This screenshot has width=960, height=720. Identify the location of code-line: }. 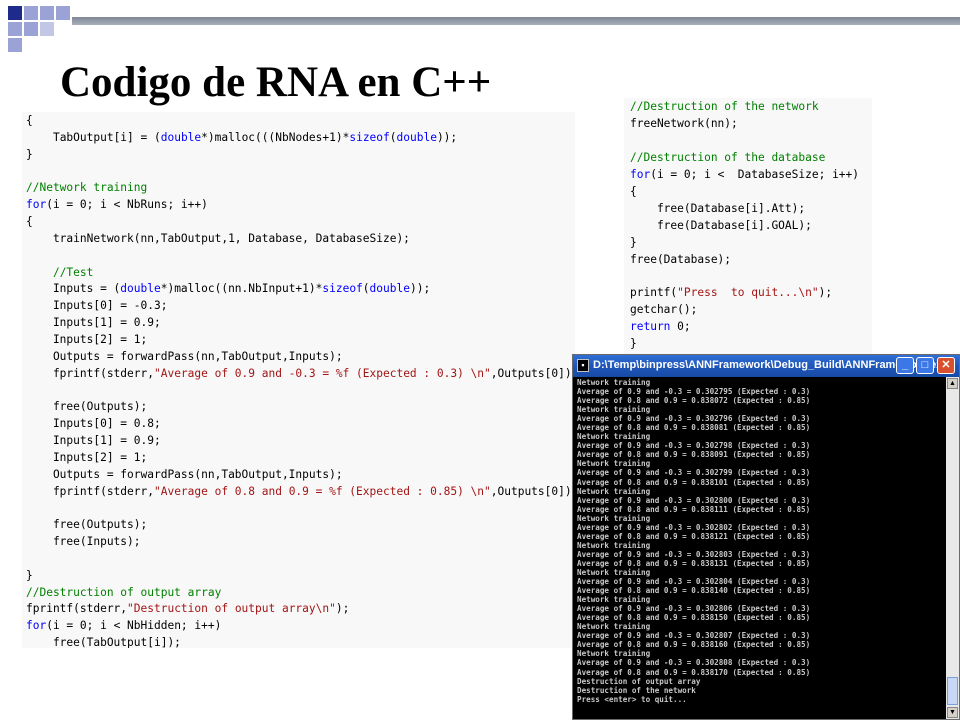
(744, 243).